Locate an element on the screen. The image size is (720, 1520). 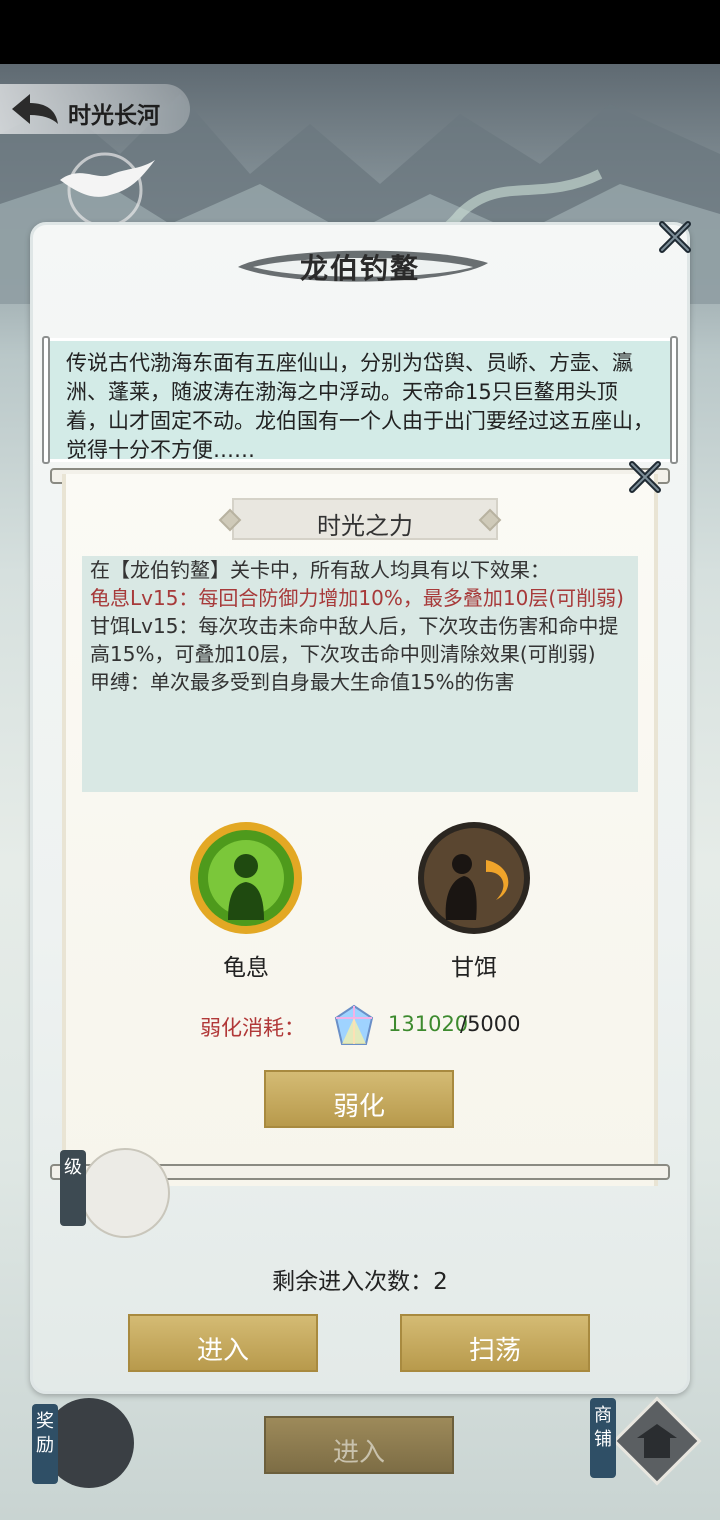
weaken-button: 弱化 is located at coordinates (359, 1099).